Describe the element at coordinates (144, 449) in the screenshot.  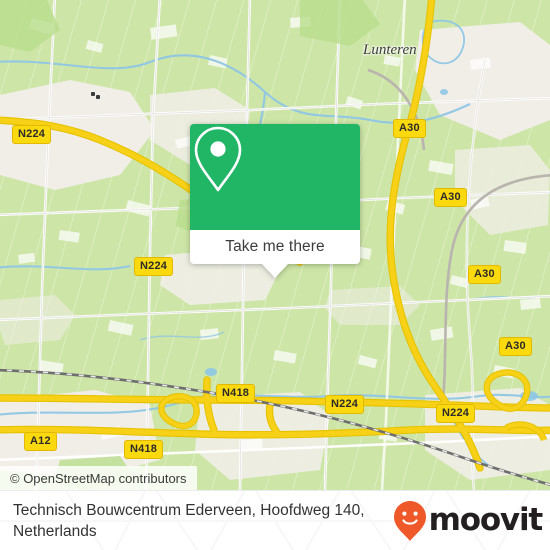
I see `road-shield-n418-lower: N418` at that location.